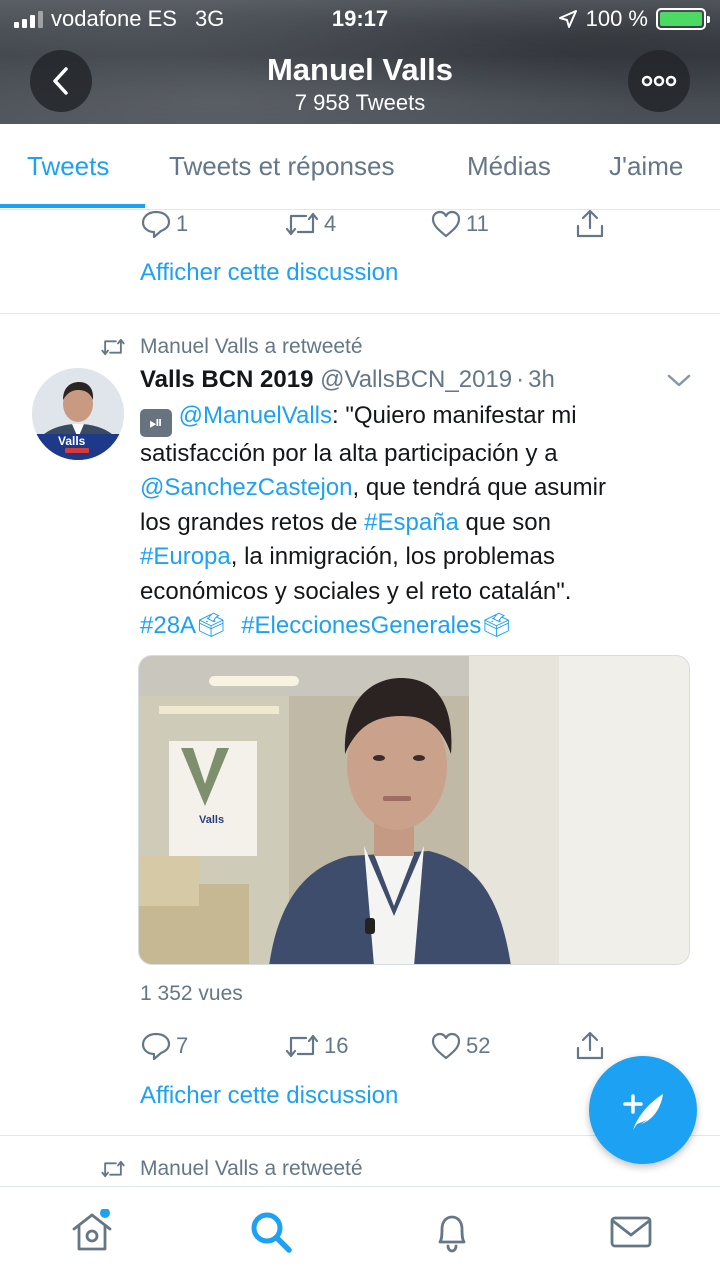  I want to click on reply-button: 7, so click(164, 1046).